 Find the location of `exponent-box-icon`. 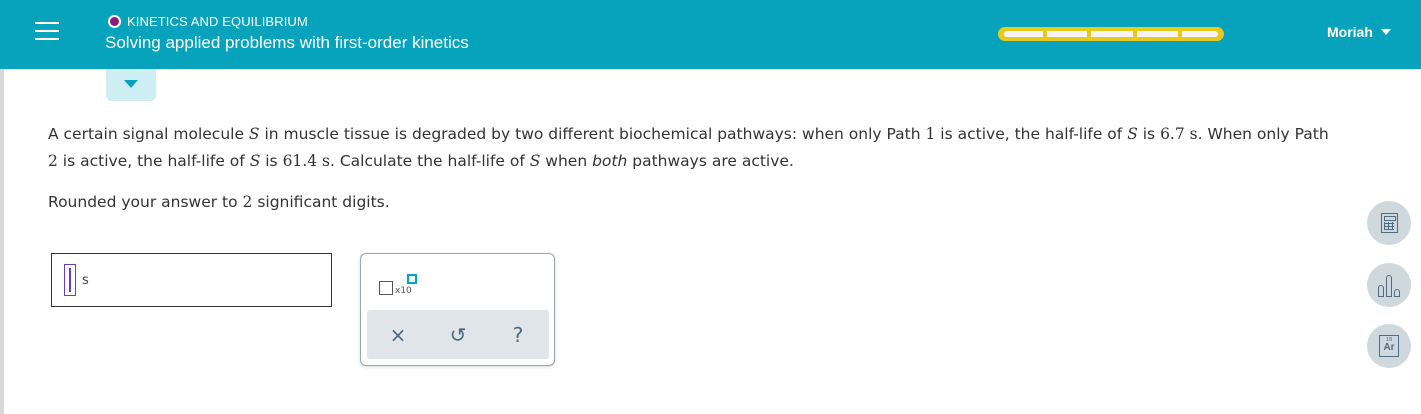

exponent-box-icon is located at coordinates (412, 279).